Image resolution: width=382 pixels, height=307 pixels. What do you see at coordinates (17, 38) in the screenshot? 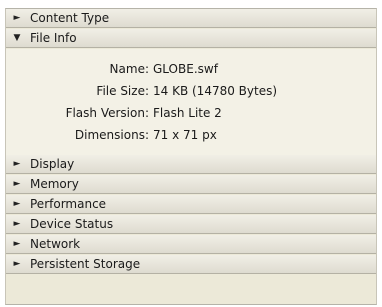
I see `collapse-arrow-icon: ▼` at bounding box center [17, 38].